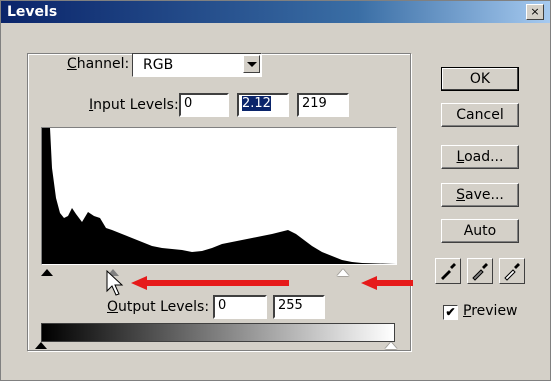 This screenshot has width=551, height=381. I want to click on output-white-handle, so click(391, 345).